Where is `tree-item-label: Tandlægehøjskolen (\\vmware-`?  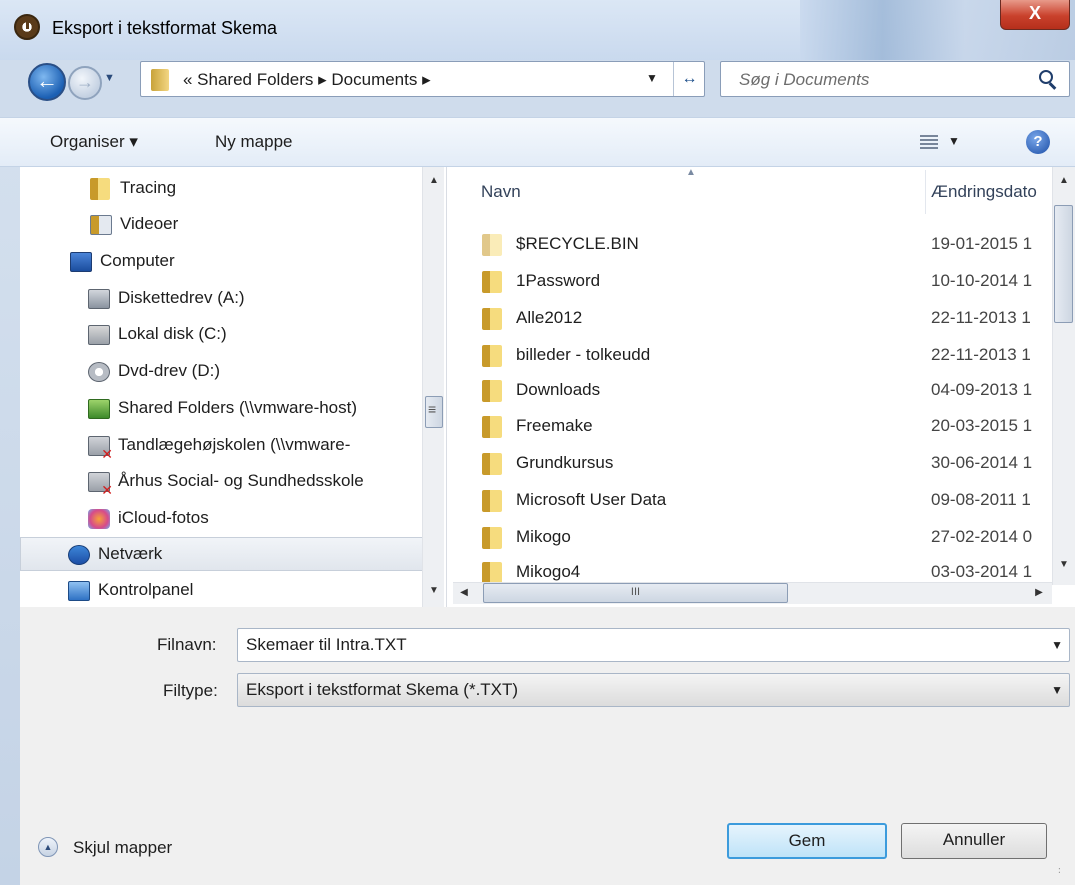
tree-item-label: Tandlægehøjskolen (\\vmware- is located at coordinates (234, 444).